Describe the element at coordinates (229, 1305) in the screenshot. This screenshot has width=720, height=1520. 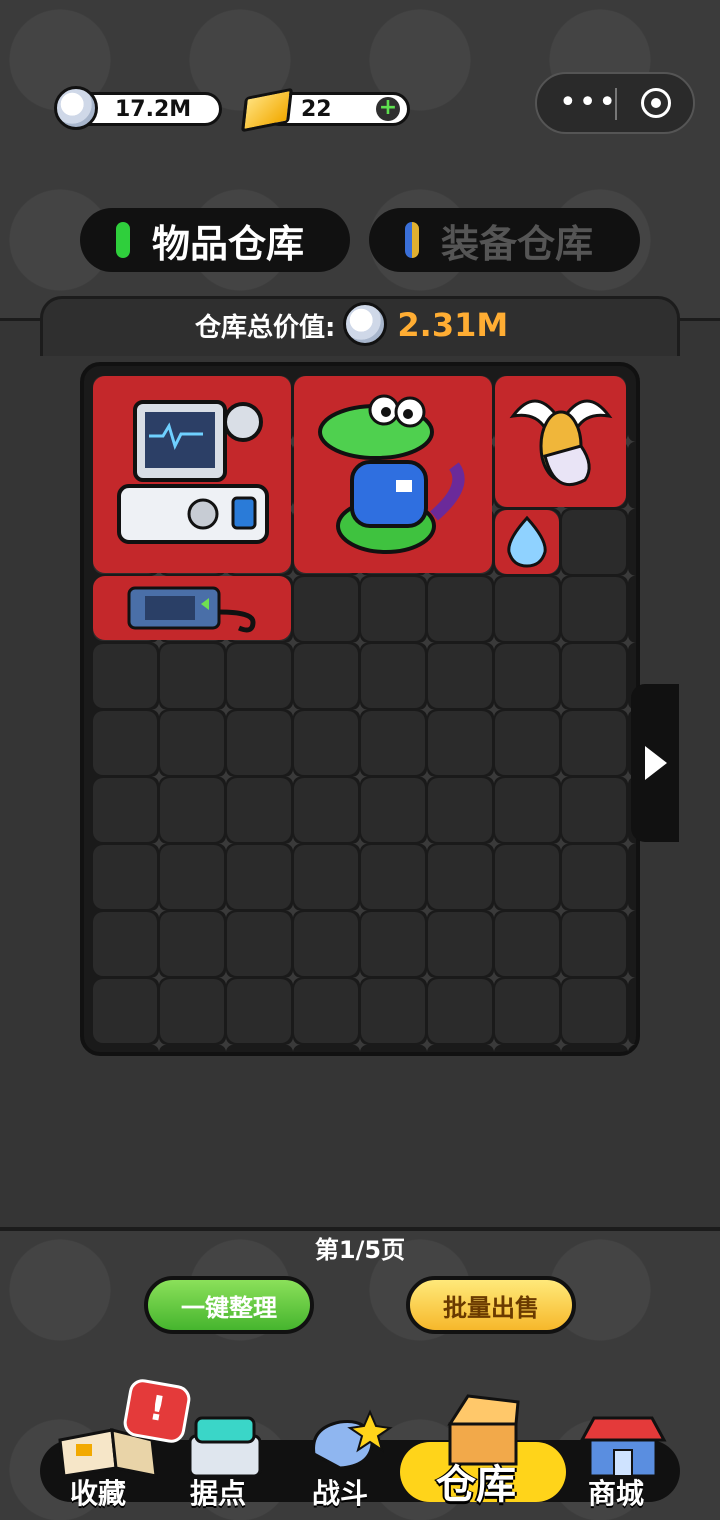
I see `auto-sort-button: 一键整理` at that location.